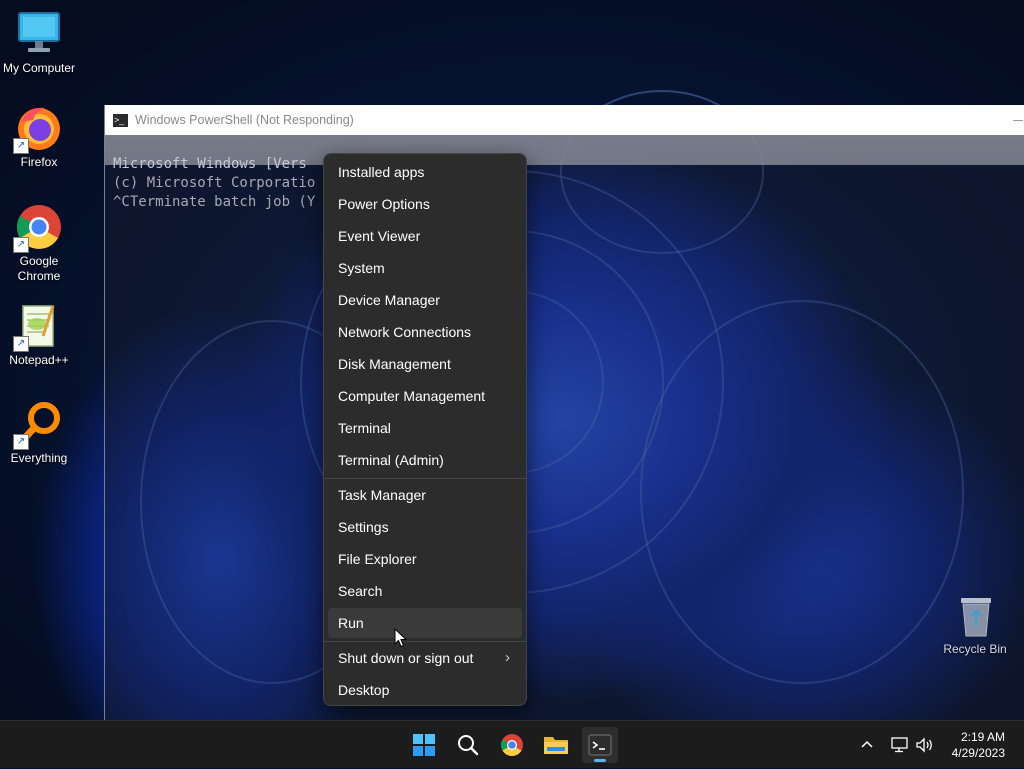 This screenshot has width=1024, height=769. Describe the element at coordinates (425, 527) in the screenshot. I see `menu-item-settings: Settings` at that location.